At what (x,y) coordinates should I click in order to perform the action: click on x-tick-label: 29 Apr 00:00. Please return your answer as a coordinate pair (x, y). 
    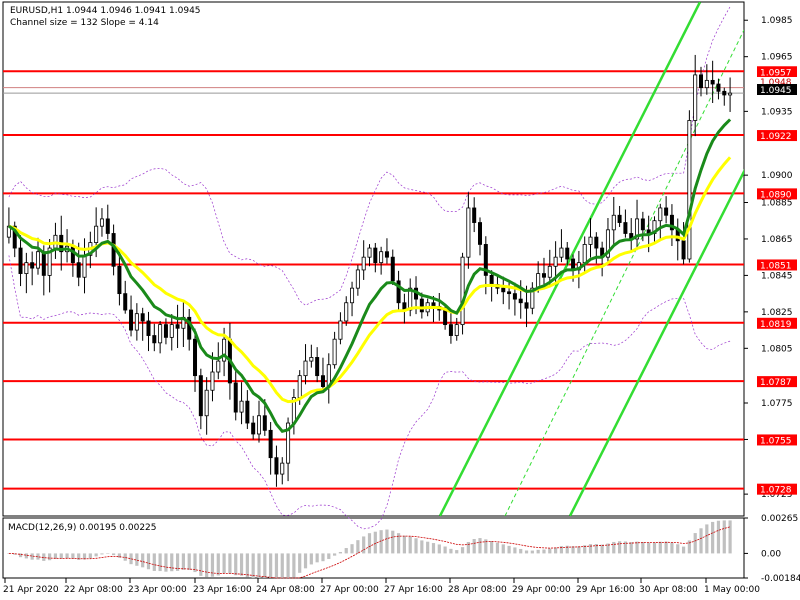
    Looking at the image, I should click on (541, 590).